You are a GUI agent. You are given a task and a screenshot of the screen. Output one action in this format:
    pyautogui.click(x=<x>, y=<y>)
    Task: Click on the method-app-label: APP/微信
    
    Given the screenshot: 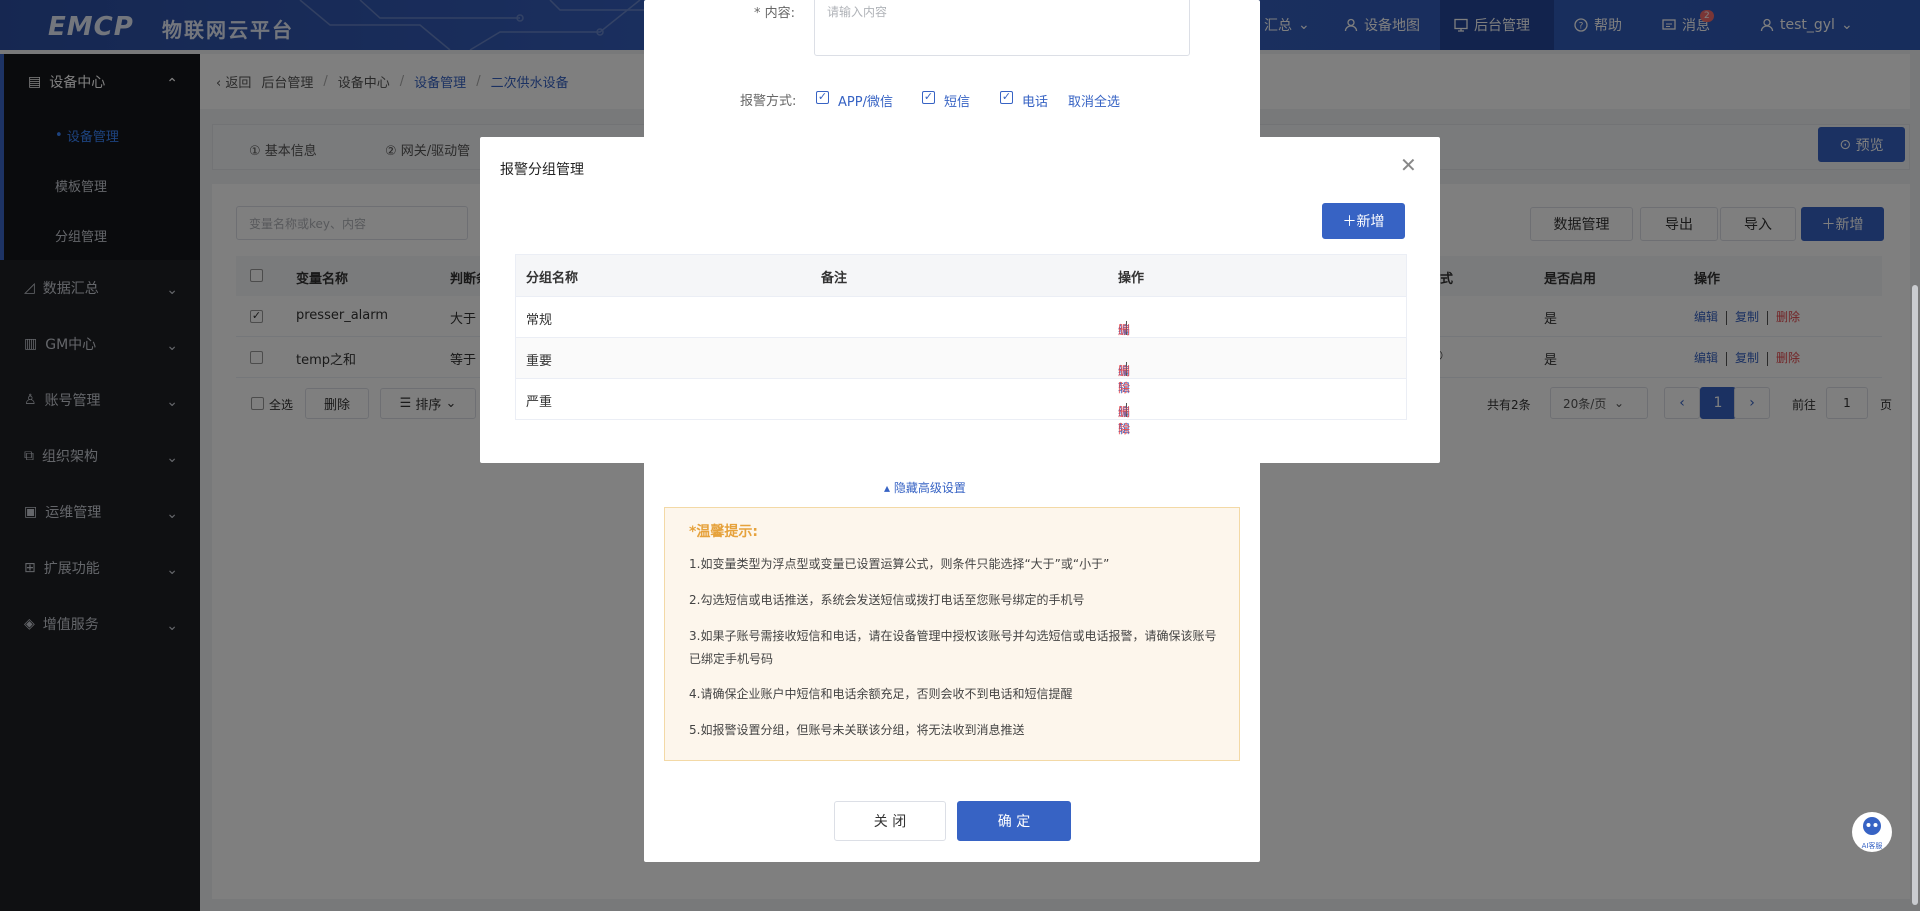 What is the action you would take?
    pyautogui.click(x=865, y=102)
    